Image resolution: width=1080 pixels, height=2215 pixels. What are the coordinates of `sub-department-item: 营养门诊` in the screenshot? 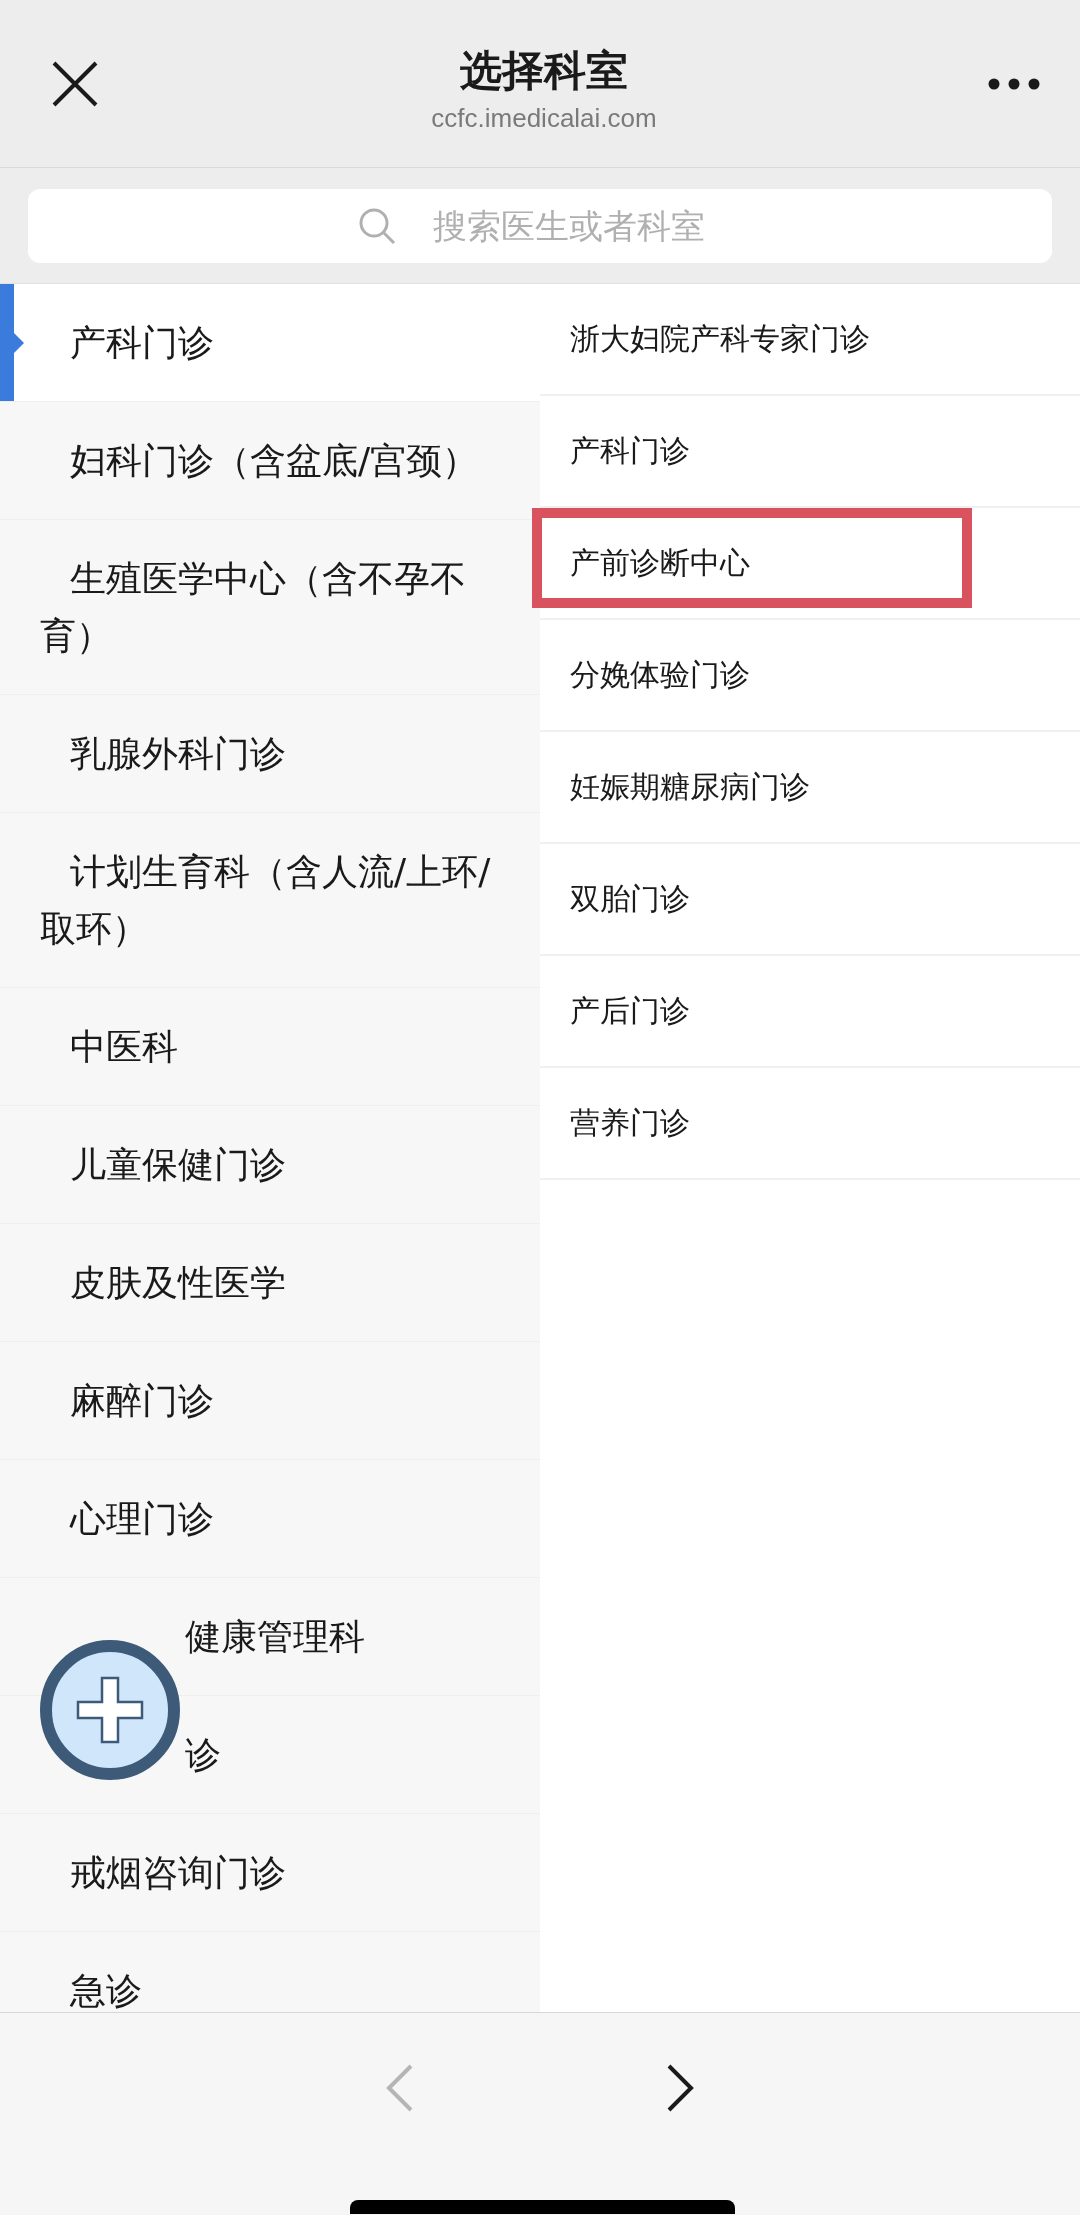 It's located at (810, 1124).